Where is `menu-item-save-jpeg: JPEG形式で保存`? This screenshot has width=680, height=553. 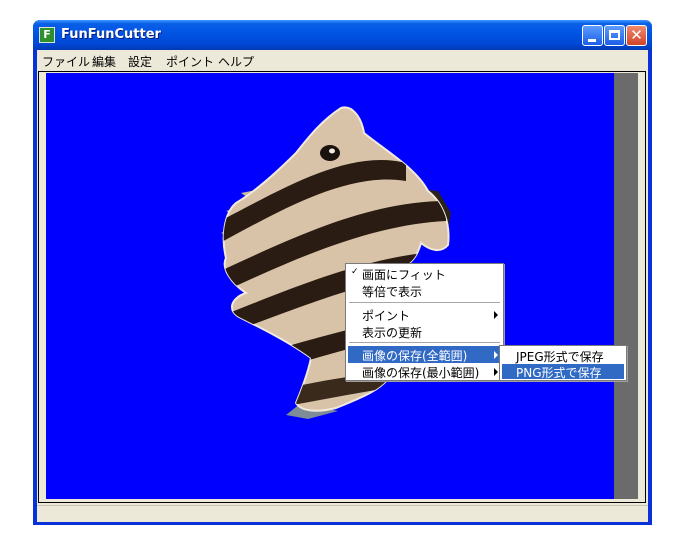
menu-item-save-jpeg: JPEG形式で保存 is located at coordinates (560, 356).